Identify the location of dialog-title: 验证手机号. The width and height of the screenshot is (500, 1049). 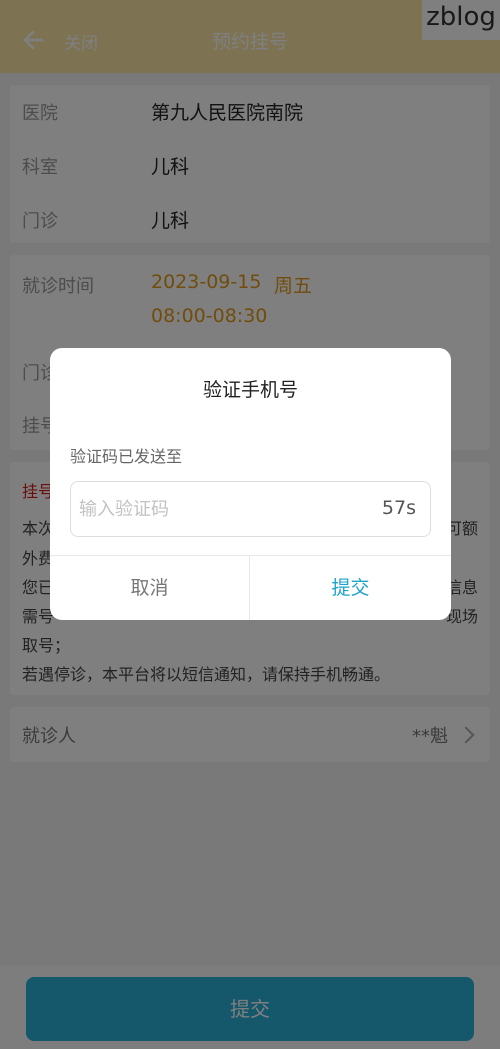
(250, 390).